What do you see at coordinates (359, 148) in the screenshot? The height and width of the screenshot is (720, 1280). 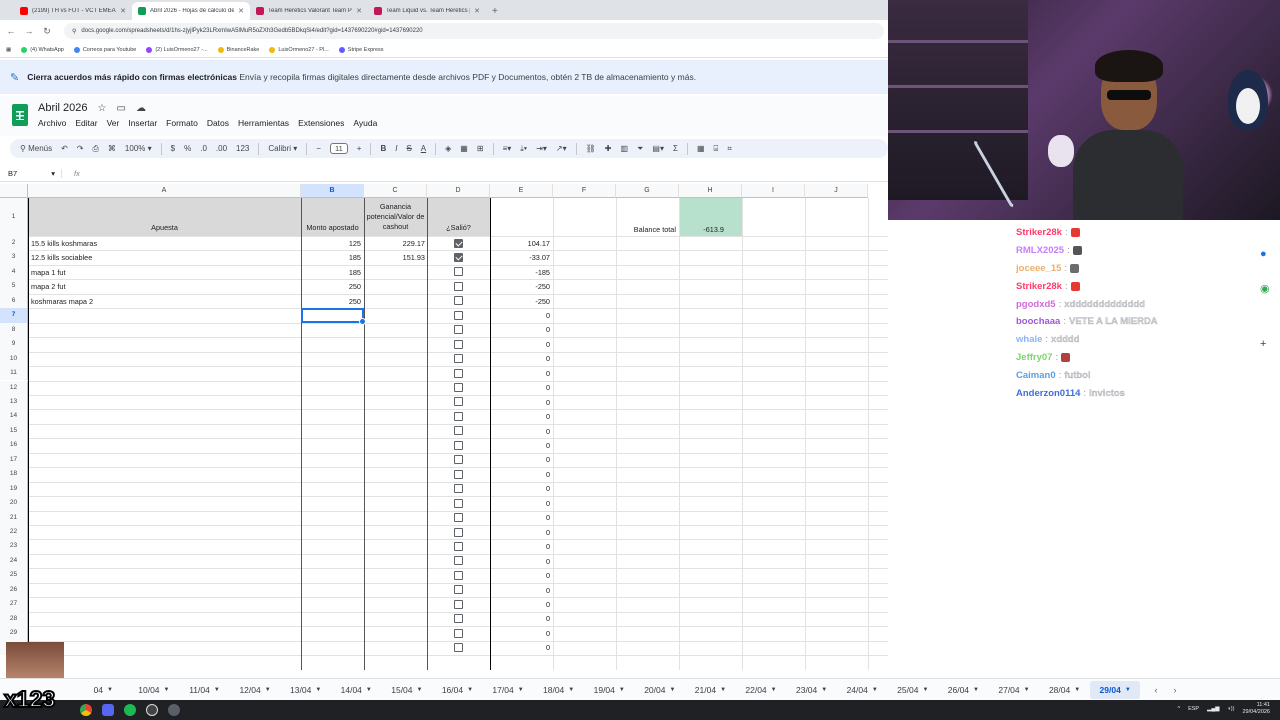 I see `font-size-increase-button: +` at bounding box center [359, 148].